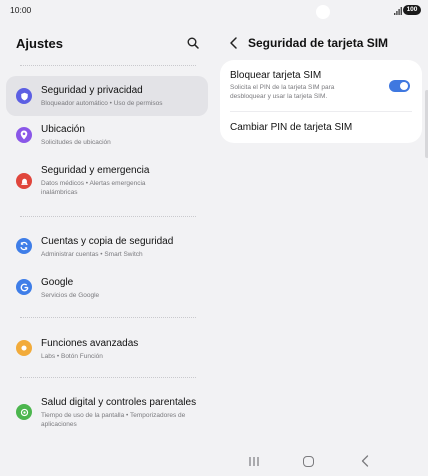 This screenshot has width=428, height=476. I want to click on star-icon, so click(24, 348).